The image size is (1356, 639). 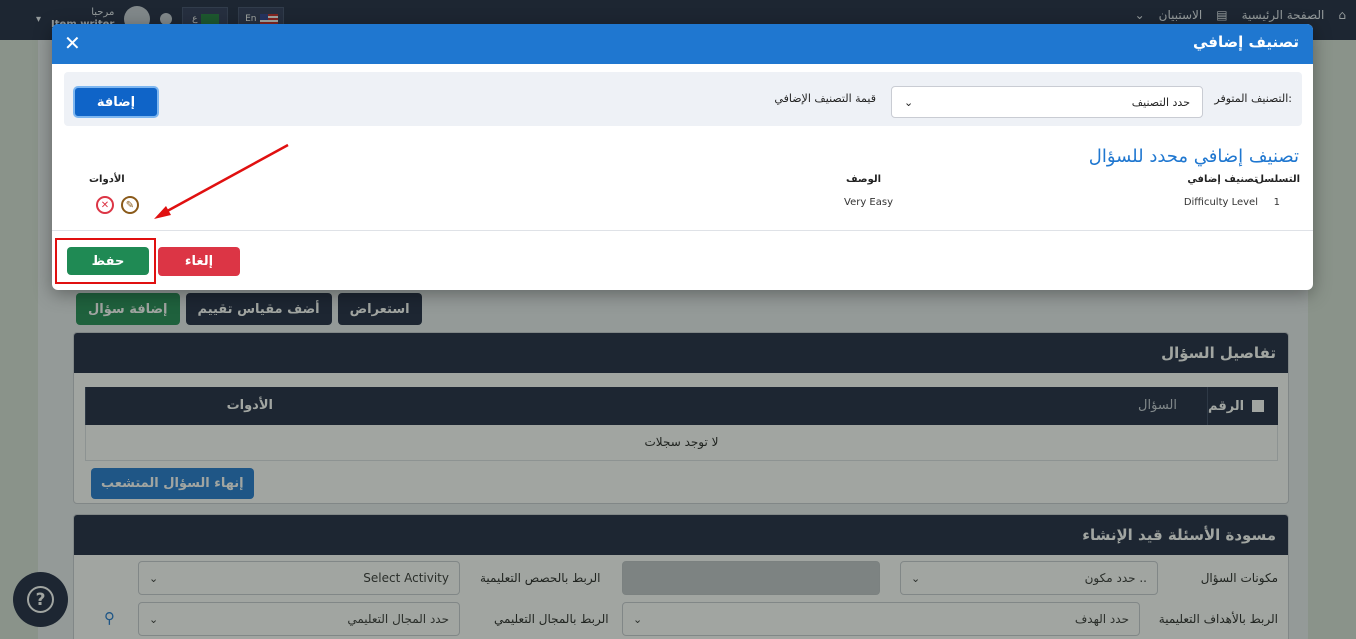 What do you see at coordinates (162, 212) in the screenshot?
I see `arrow-head` at bounding box center [162, 212].